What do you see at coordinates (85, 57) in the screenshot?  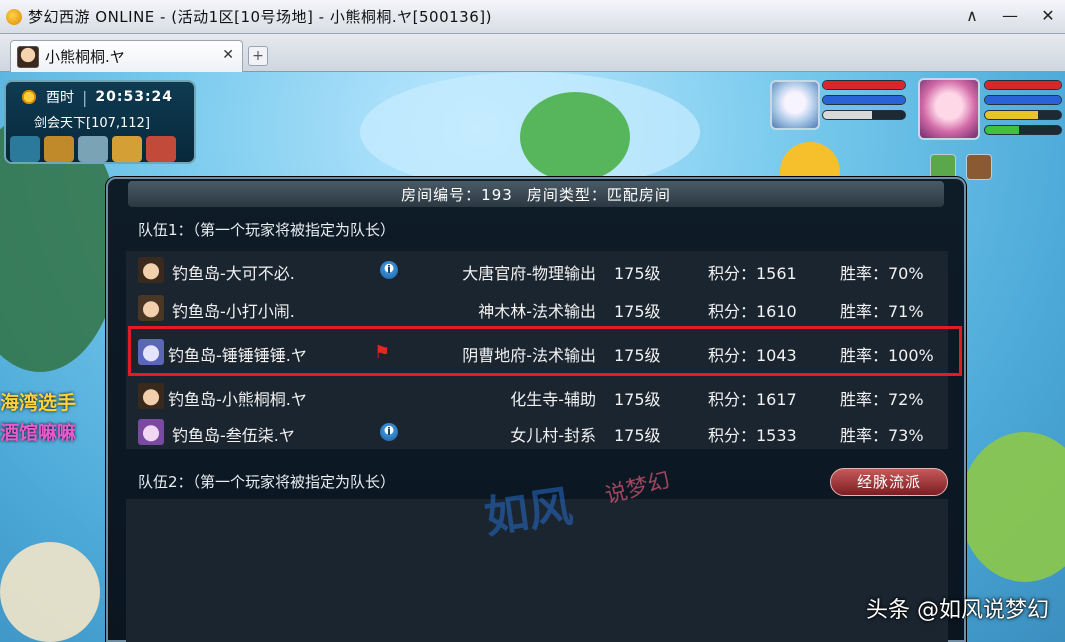 I see `tab-label: 小熊桐桐.ヤ` at bounding box center [85, 57].